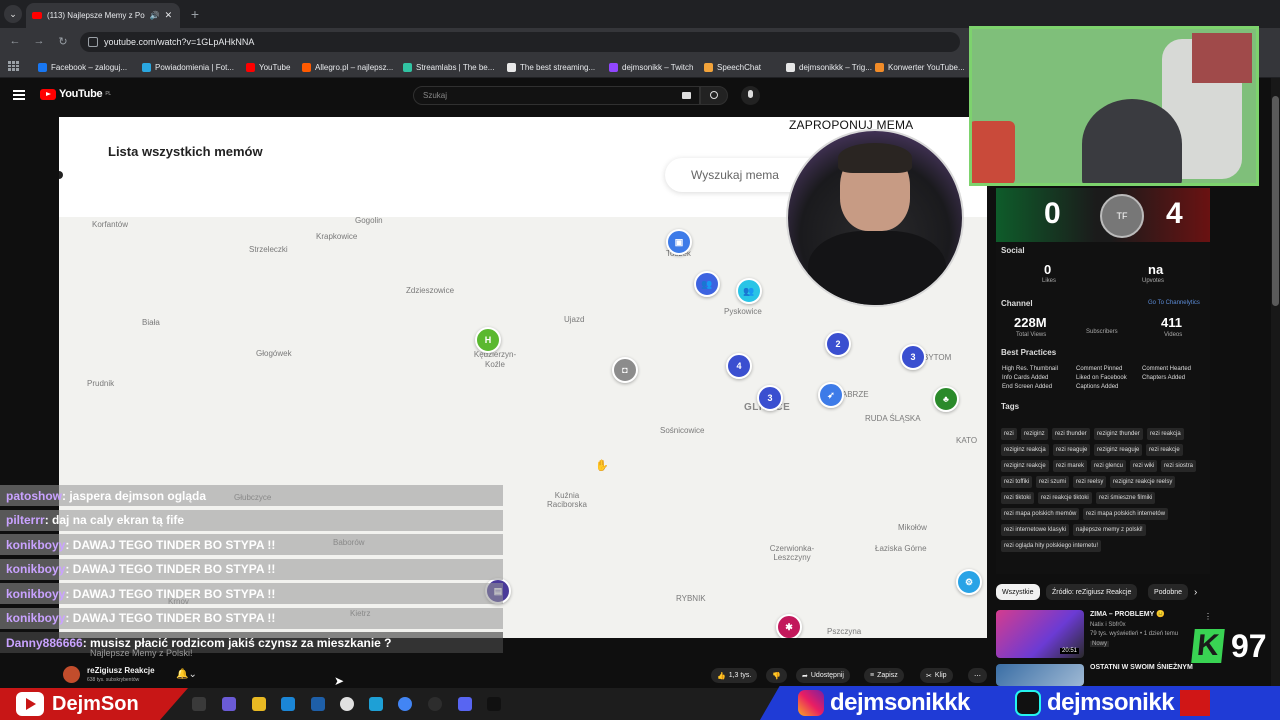  What do you see at coordinates (1040, 675) in the screenshot?
I see `video-thumbnail` at bounding box center [1040, 675].